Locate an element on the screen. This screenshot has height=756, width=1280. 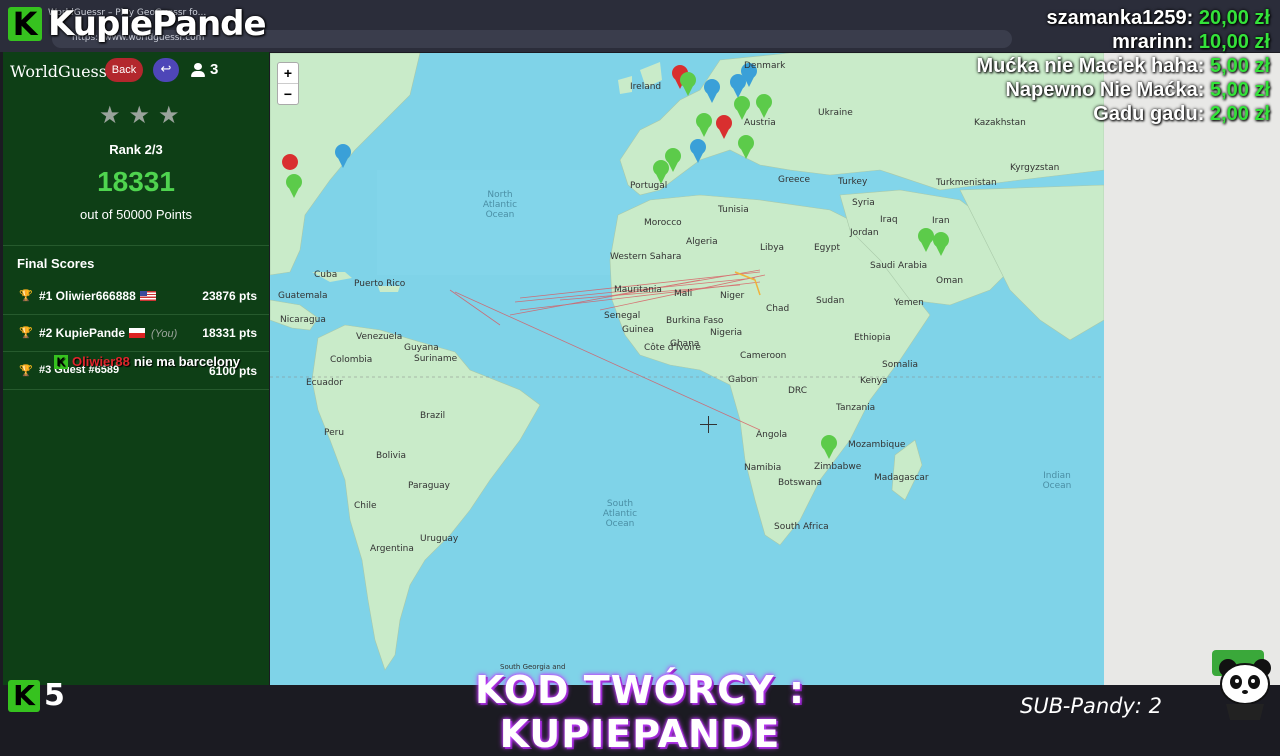
player-count-value: 3 is located at coordinates (214, 69).